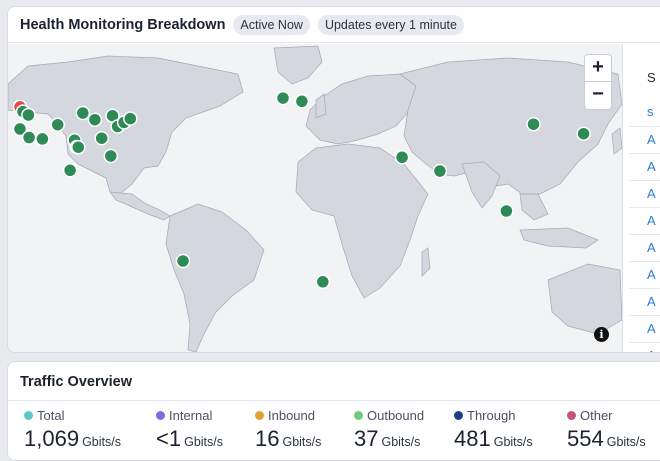  What do you see at coordinates (559, 238) in the screenshot?
I see `land-indonesia` at bounding box center [559, 238].